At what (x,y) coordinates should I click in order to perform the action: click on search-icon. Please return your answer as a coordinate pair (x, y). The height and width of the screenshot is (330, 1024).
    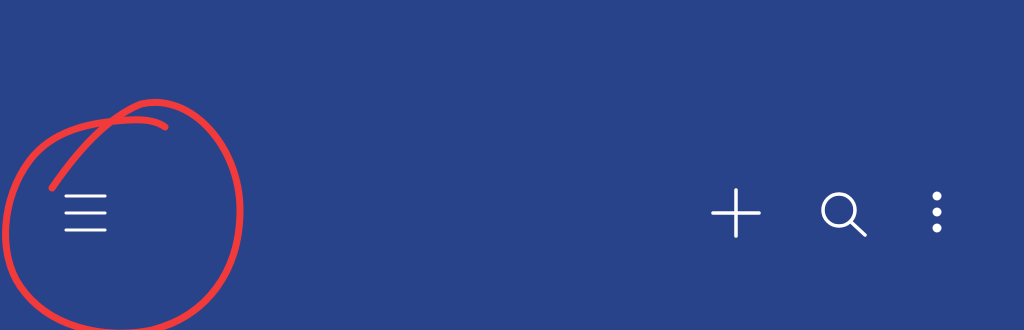
    Looking at the image, I should click on (844, 214).